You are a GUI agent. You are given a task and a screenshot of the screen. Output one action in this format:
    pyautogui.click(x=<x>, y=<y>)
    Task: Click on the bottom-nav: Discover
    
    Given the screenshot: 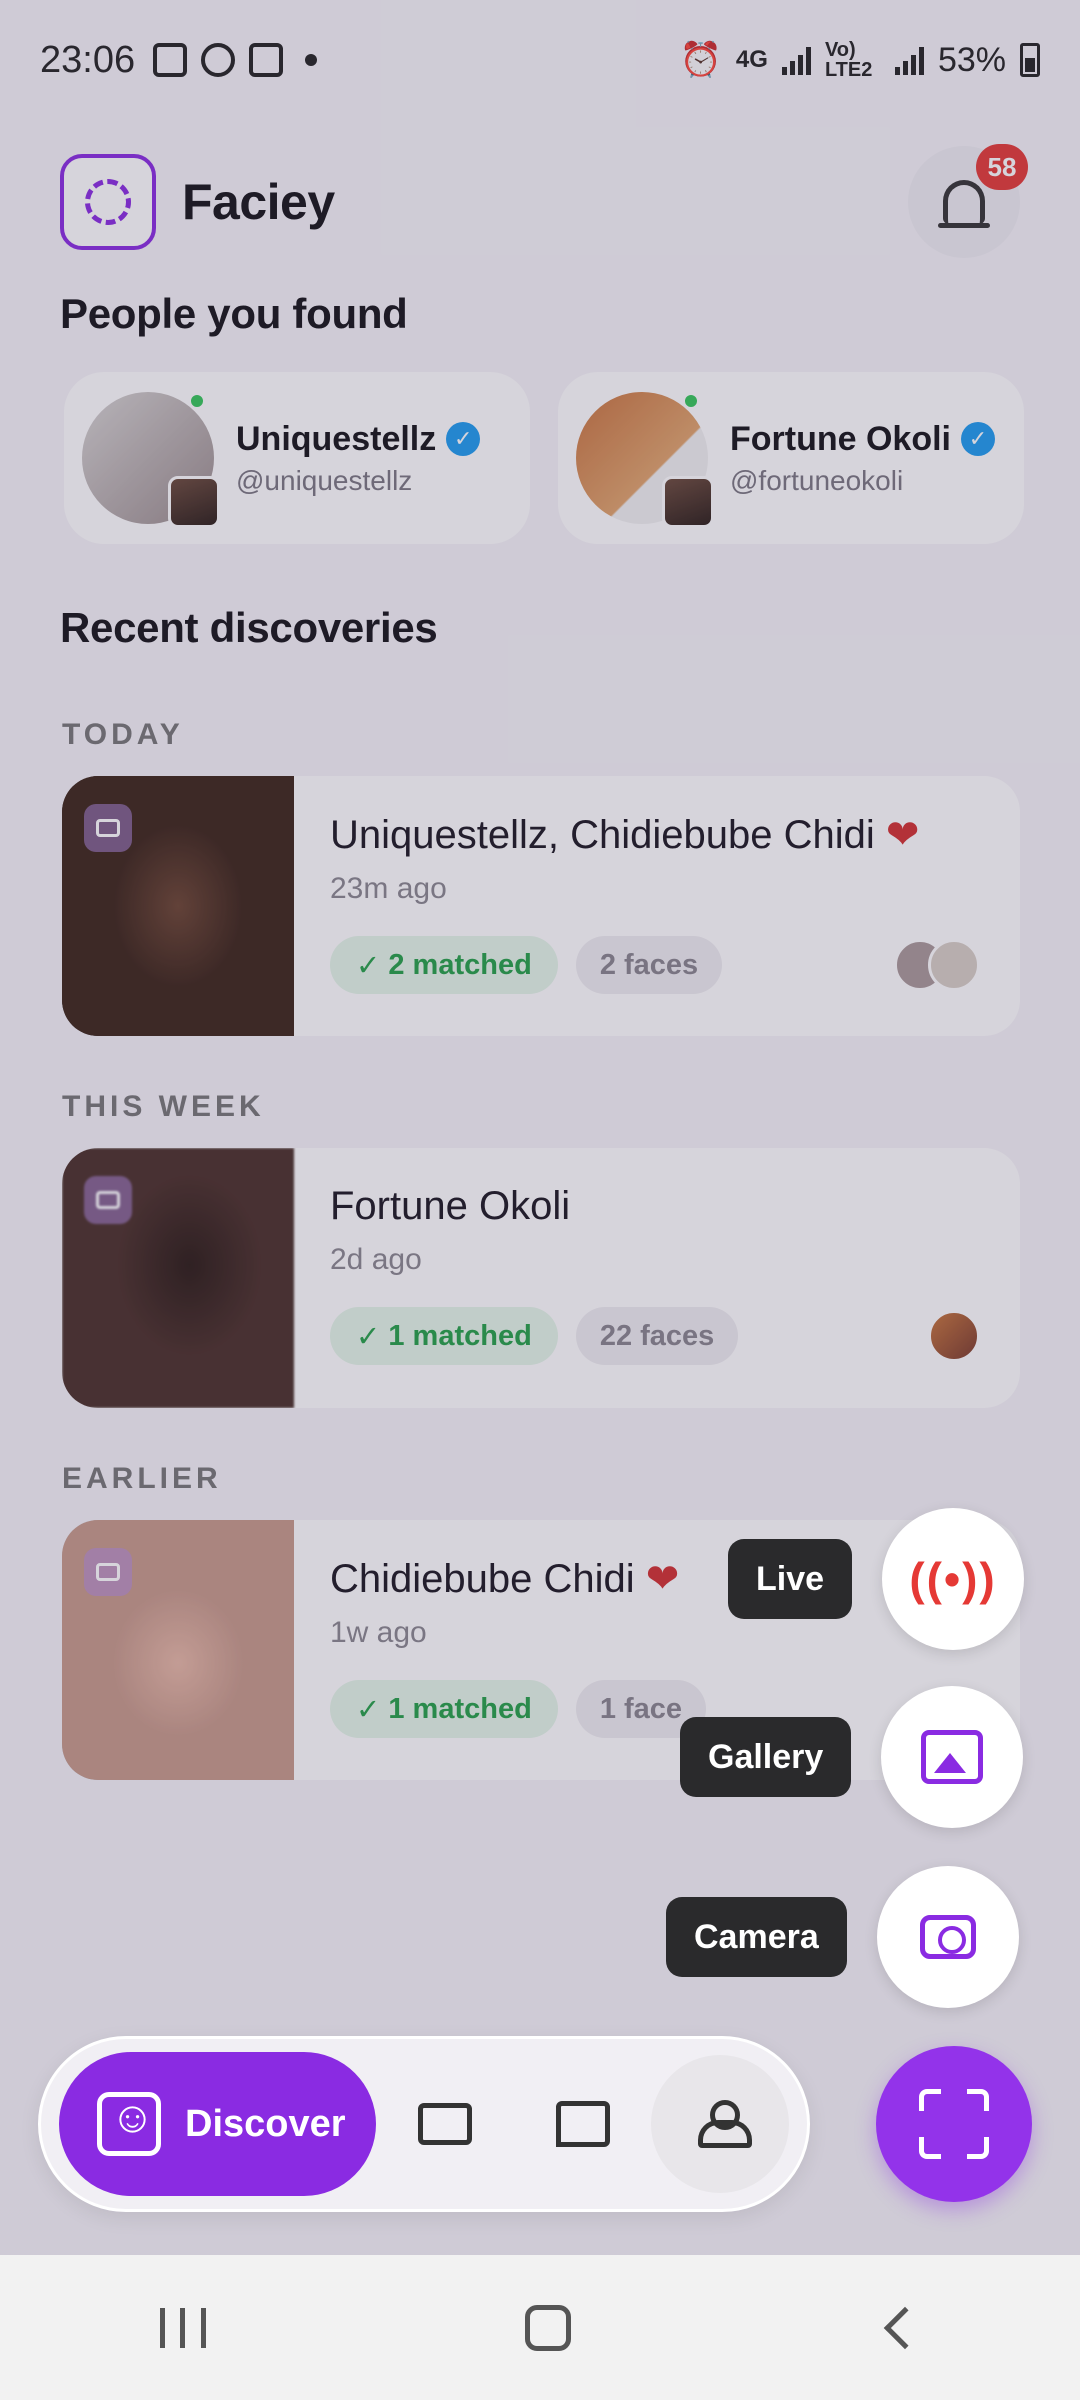 What is the action you would take?
    pyautogui.click(x=424, y=2124)
    